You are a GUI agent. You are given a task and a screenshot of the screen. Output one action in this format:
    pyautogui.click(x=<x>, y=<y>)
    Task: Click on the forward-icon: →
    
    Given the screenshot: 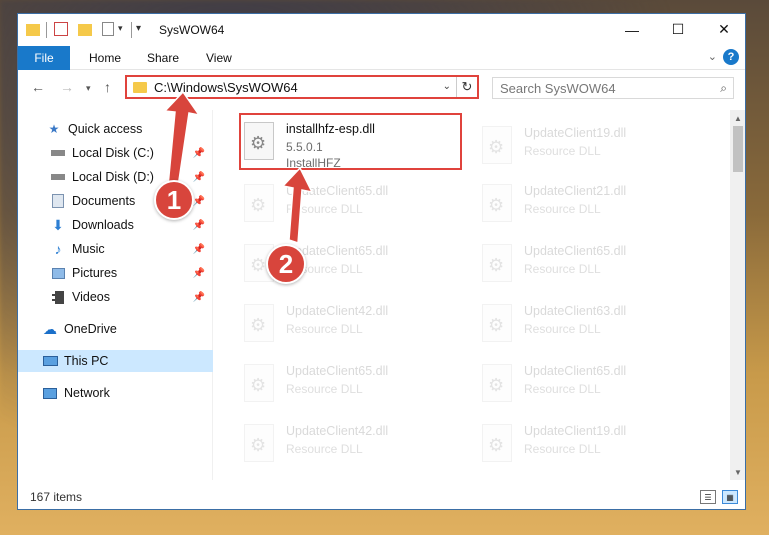 What is the action you would take?
    pyautogui.click(x=67, y=87)
    